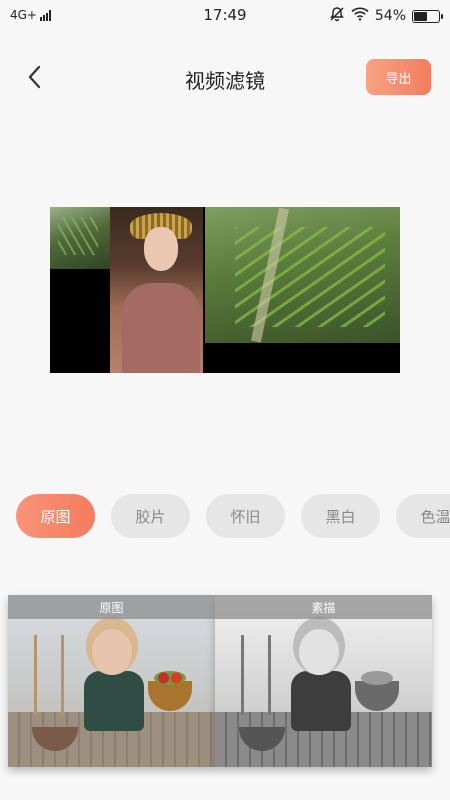  I want to click on thumbnail-label: 素描, so click(323, 607).